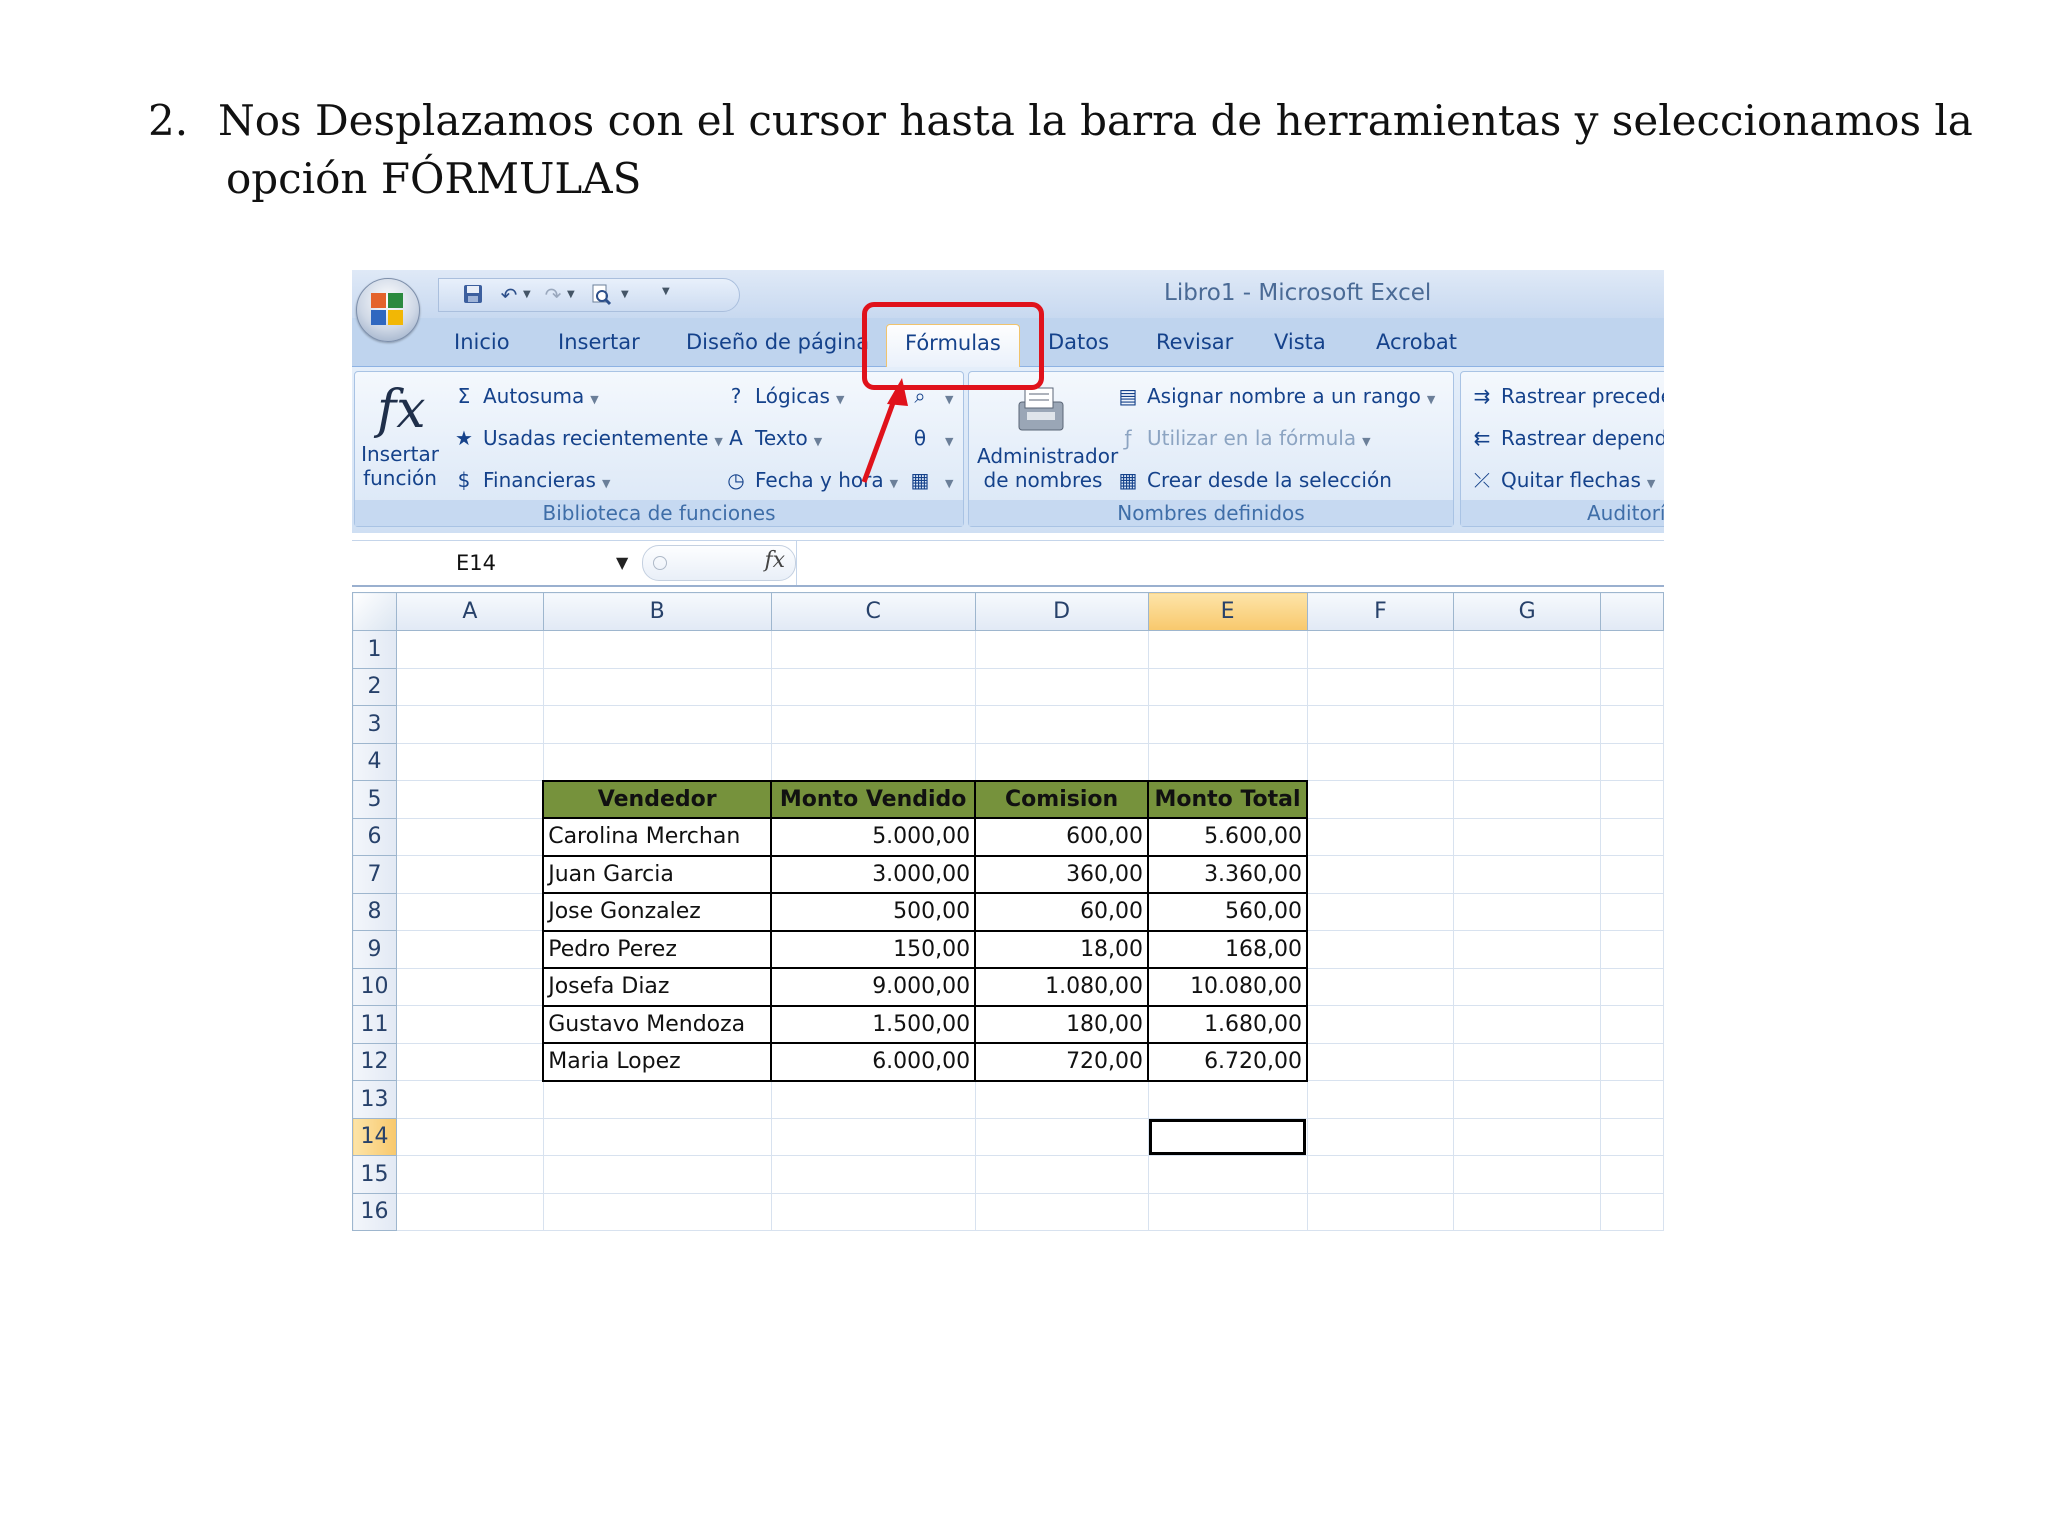  Describe the element at coordinates (657, 1024) in the screenshot. I see `vendedor-cell: Gustavo Mendoza` at that location.